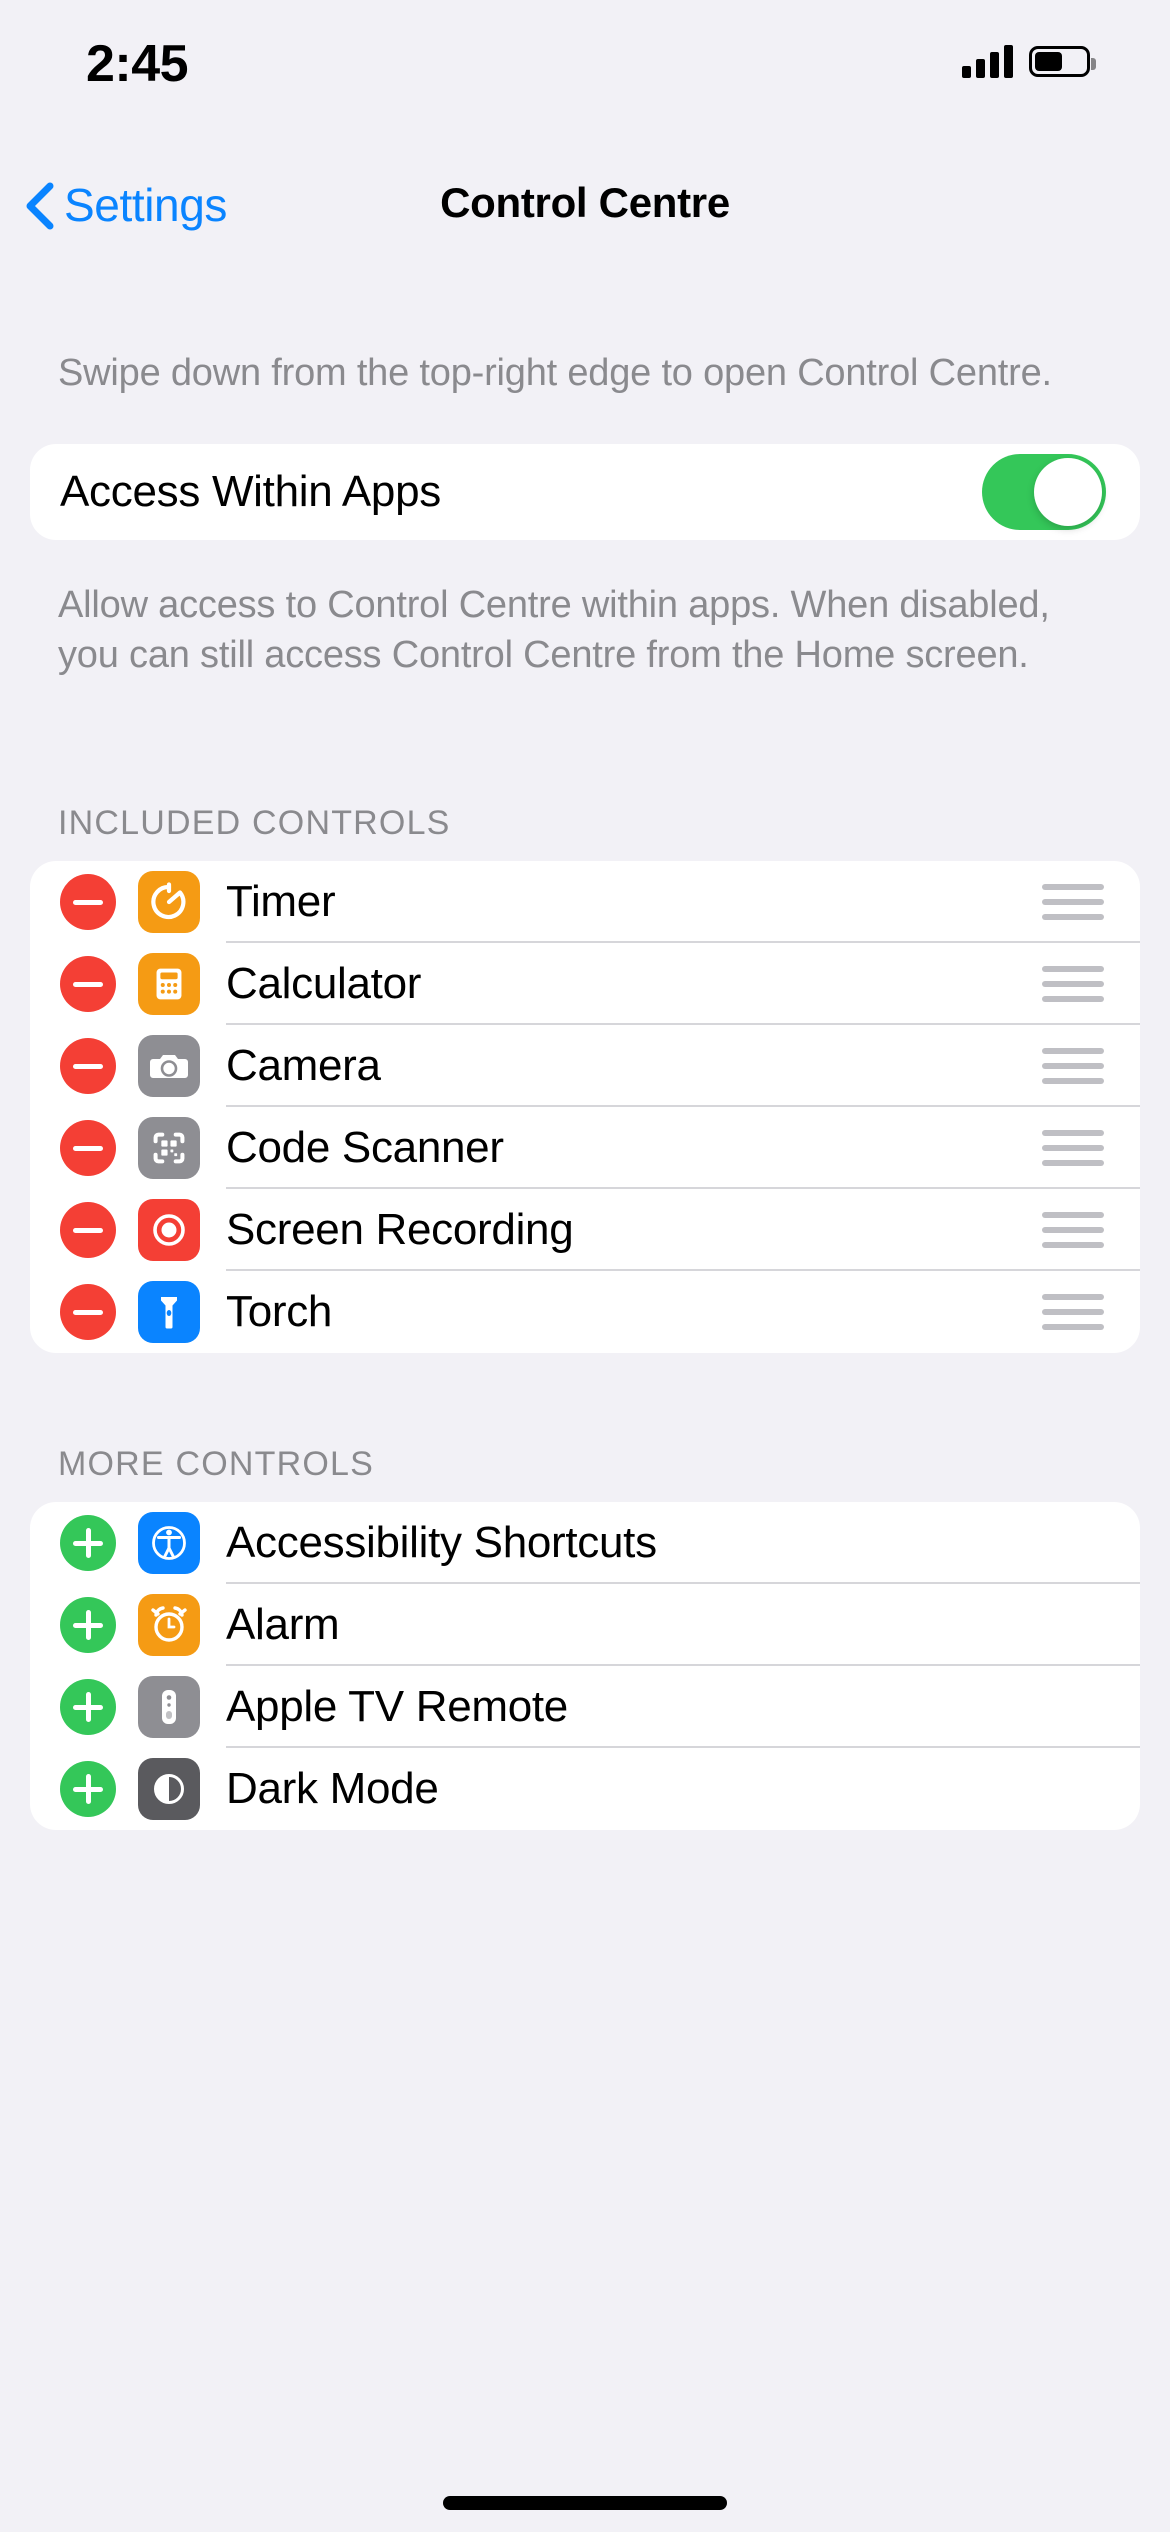 The image size is (1170, 2532). I want to click on control-label: Accessibility Shortcuts, so click(441, 1542).